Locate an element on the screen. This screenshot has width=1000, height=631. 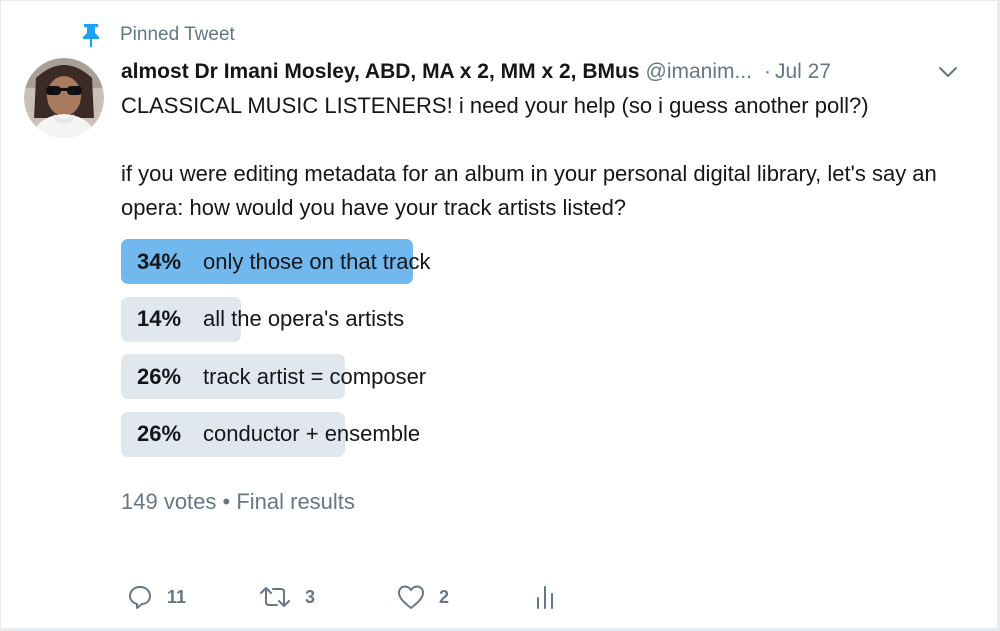
like-button: 2 is located at coordinates (423, 597).